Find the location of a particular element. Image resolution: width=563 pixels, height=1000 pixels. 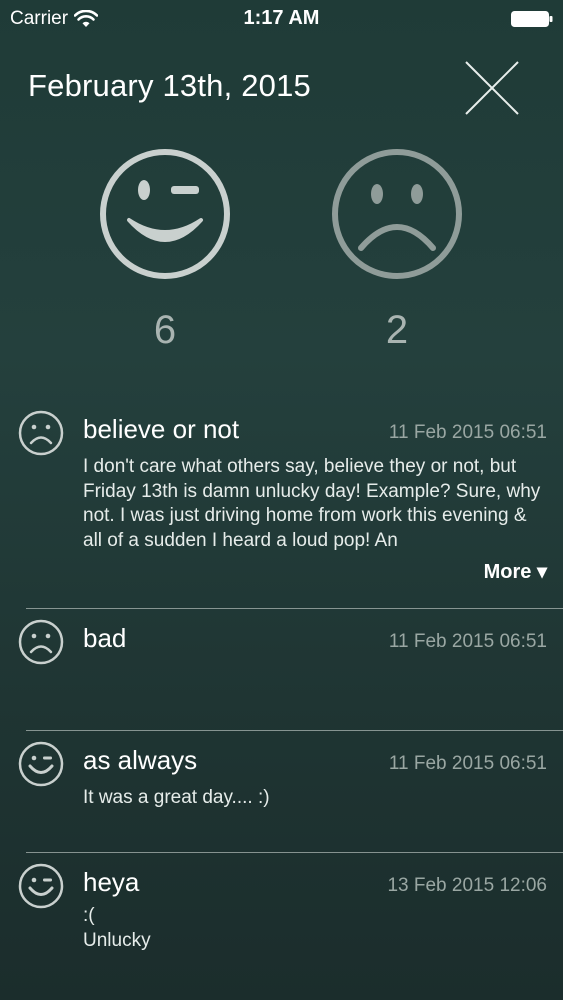

page-title: February 13th, 2015 is located at coordinates (169, 85).